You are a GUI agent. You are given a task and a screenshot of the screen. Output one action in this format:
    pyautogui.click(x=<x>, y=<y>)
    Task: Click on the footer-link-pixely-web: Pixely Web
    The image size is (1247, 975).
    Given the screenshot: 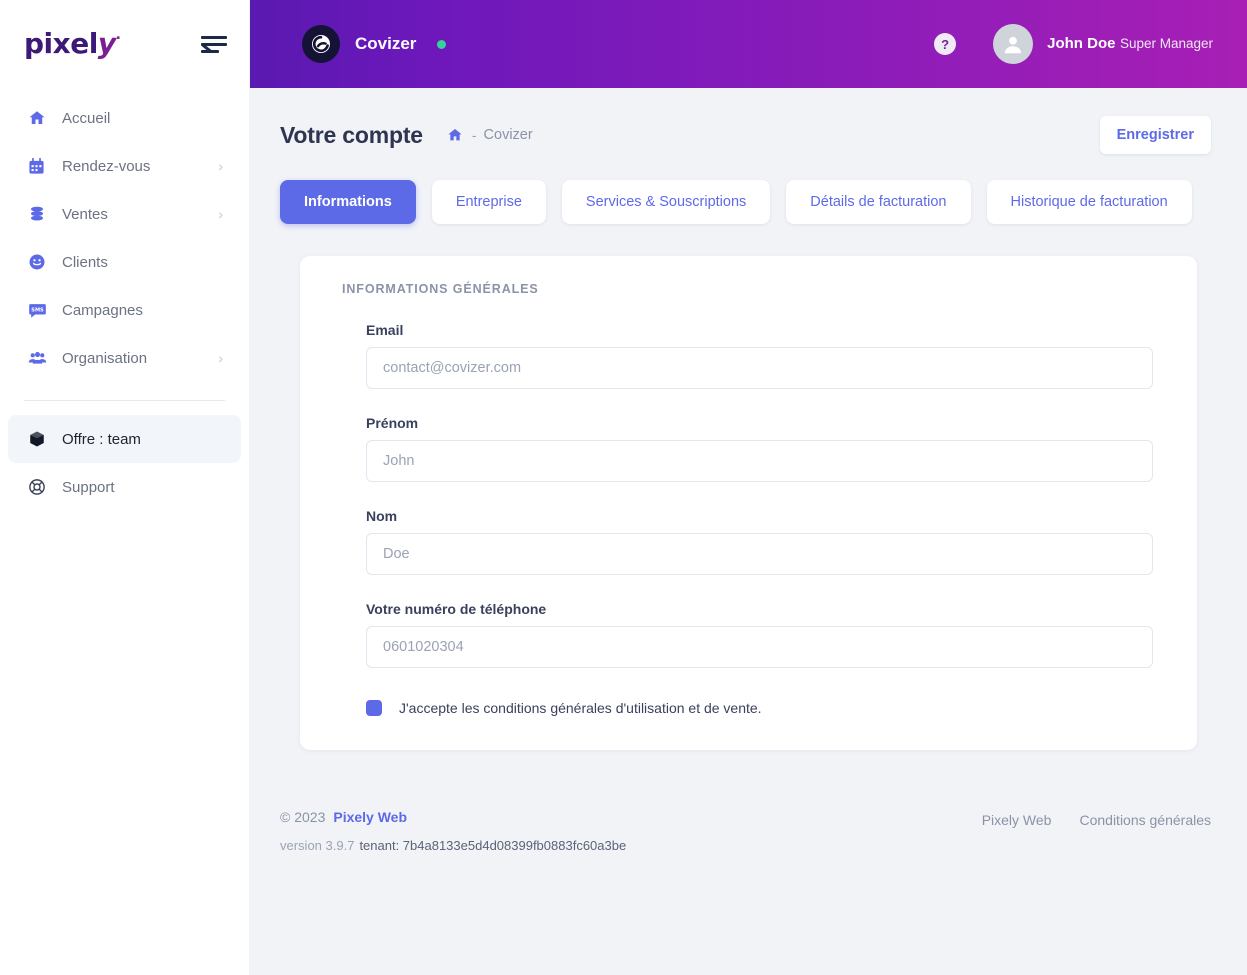 What is the action you would take?
    pyautogui.click(x=1017, y=820)
    